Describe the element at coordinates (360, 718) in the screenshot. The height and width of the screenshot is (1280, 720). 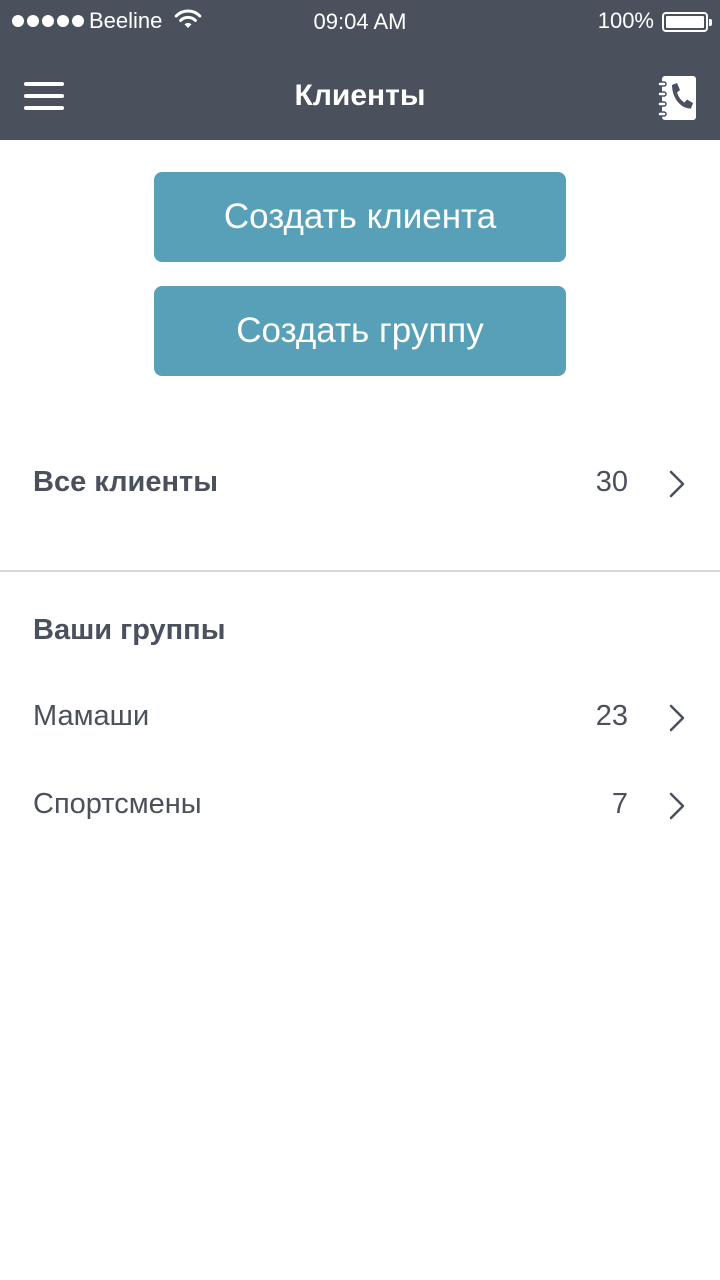
I see `group-row-mamashi: Мамаши 23` at that location.